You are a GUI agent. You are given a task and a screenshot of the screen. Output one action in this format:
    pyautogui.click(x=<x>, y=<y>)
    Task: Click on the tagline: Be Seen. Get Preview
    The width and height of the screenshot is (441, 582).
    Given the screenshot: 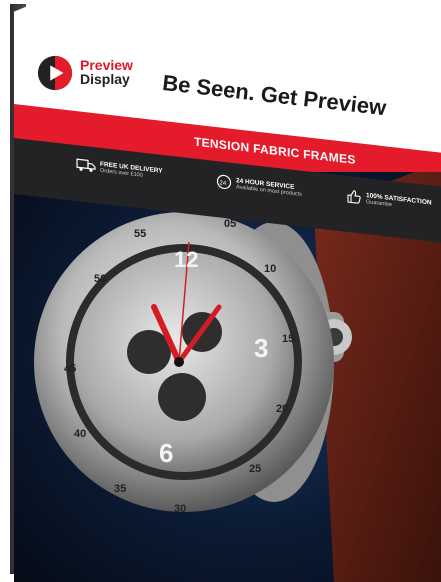 What is the action you would take?
    pyautogui.click(x=274, y=95)
    